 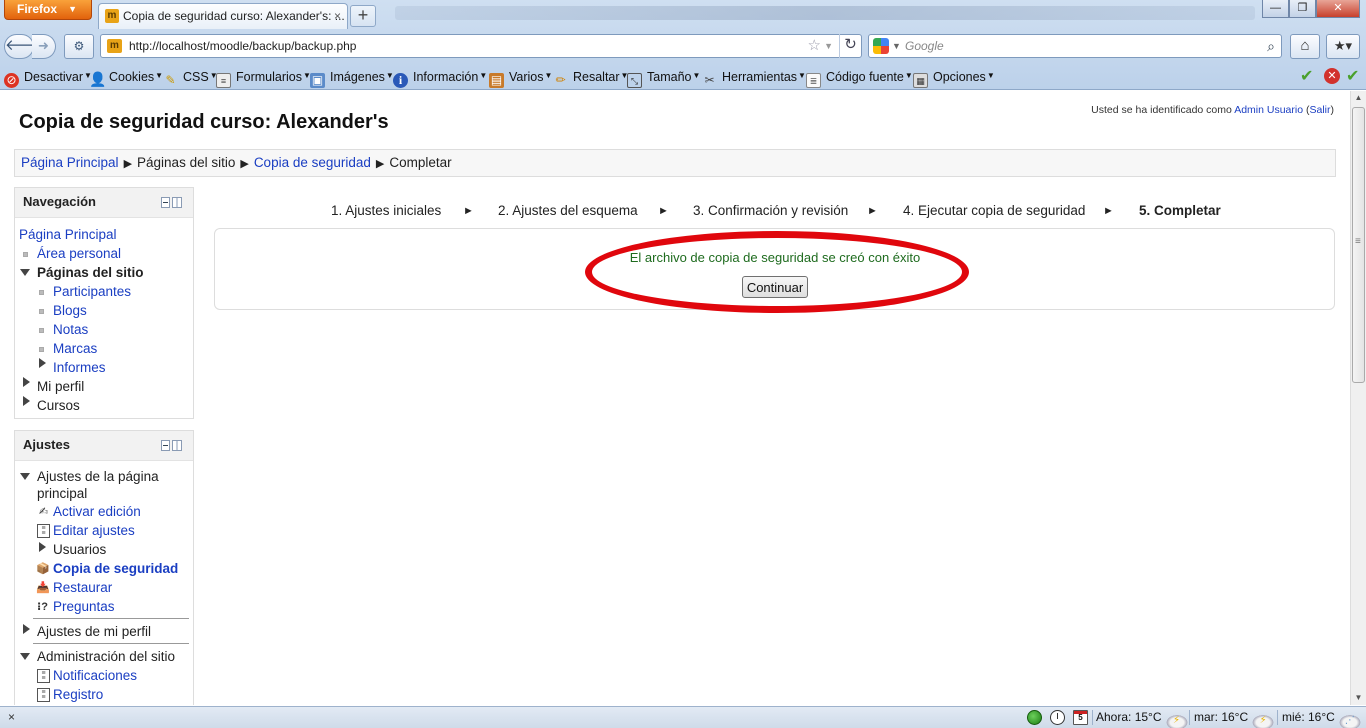 What do you see at coordinates (312, 162) in the screenshot?
I see `breadcrumb-backup: Copia de seguridad` at bounding box center [312, 162].